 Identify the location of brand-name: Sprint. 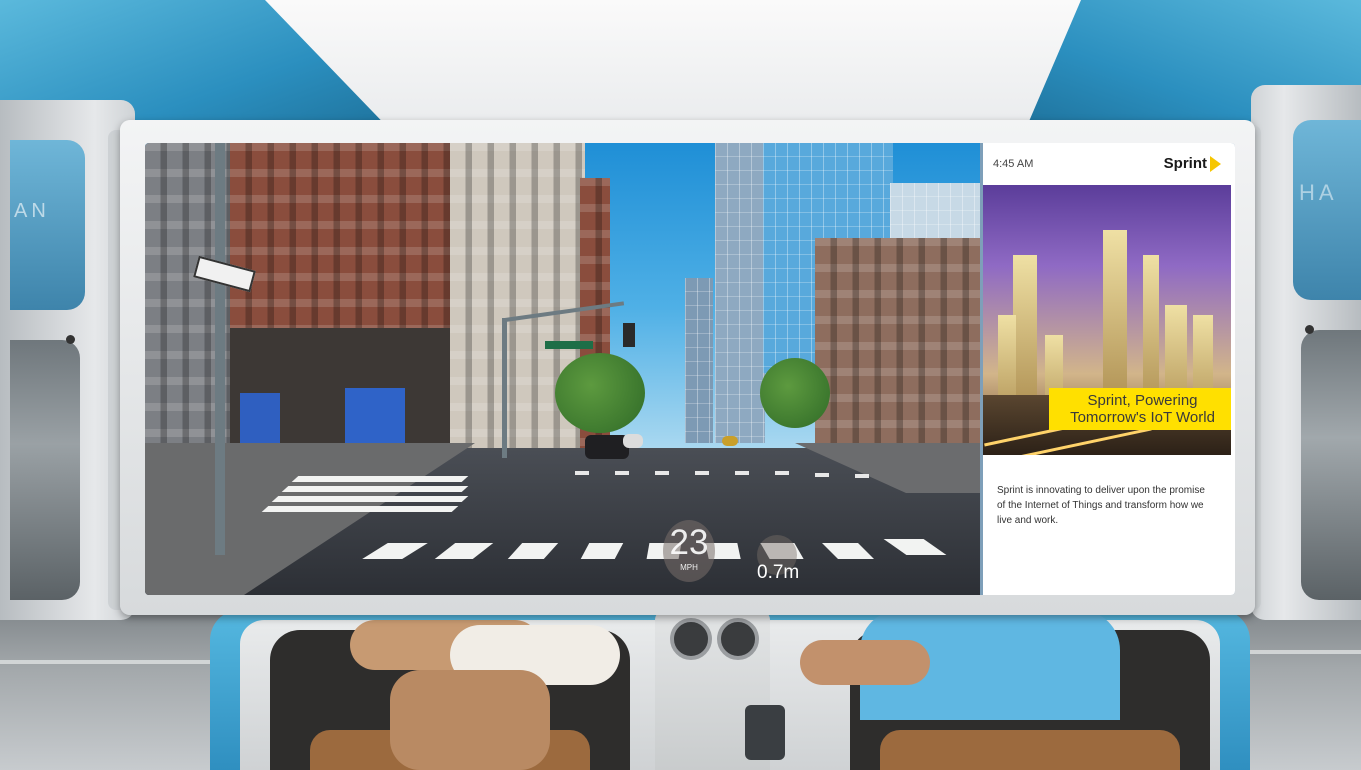
(1185, 163).